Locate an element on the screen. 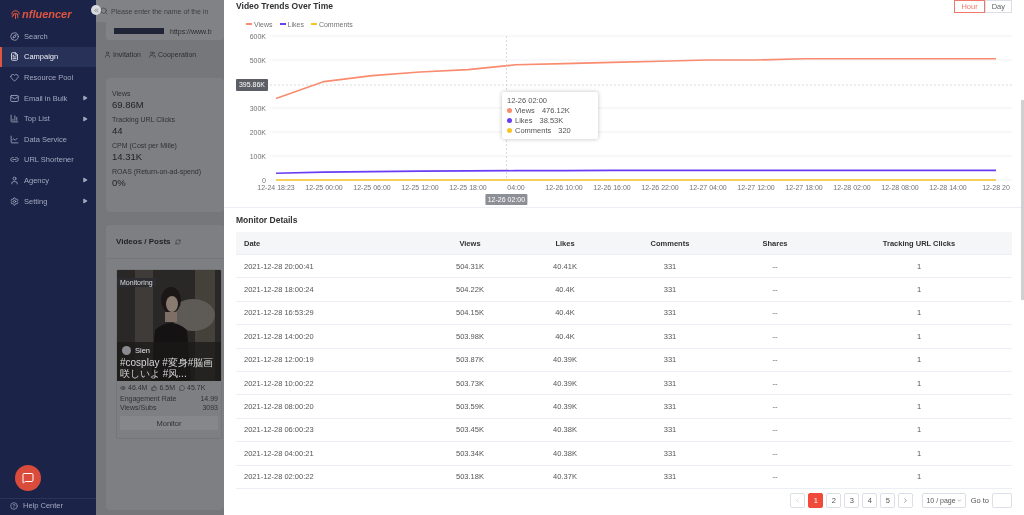  stat-value: 44 is located at coordinates (118, 130).